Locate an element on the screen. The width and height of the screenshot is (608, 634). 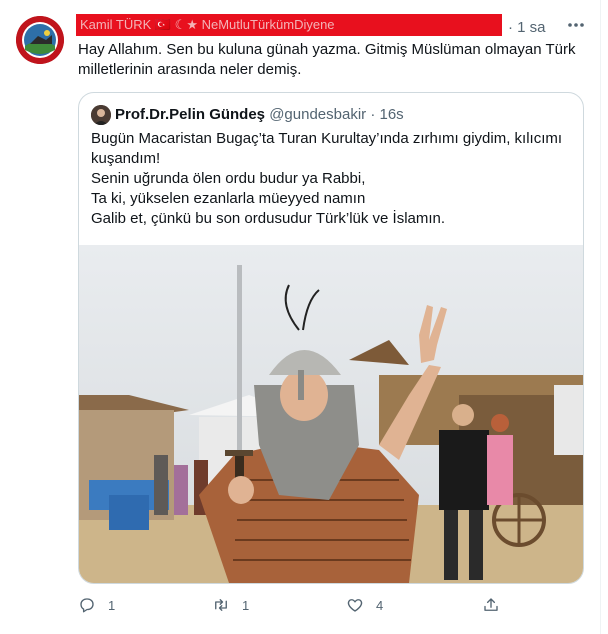
quoted-line: Senin uğrunda ölen ordu budur ya Rabbi, is located at coordinates (228, 178).